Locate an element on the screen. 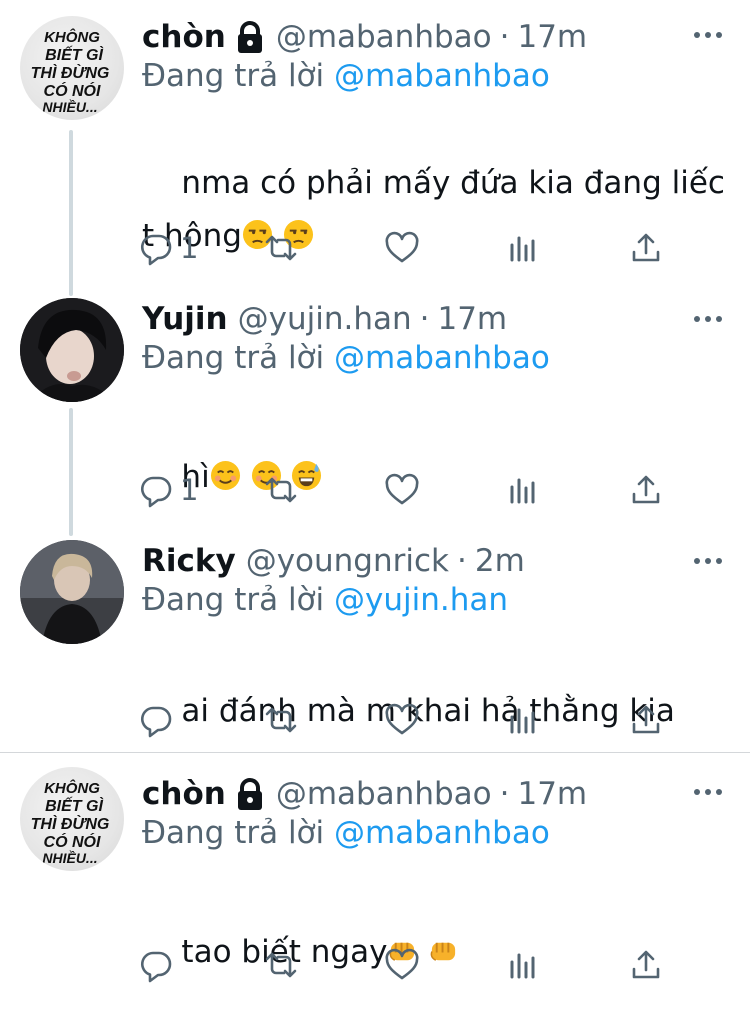  display-name: Yujin is located at coordinates (185, 319).